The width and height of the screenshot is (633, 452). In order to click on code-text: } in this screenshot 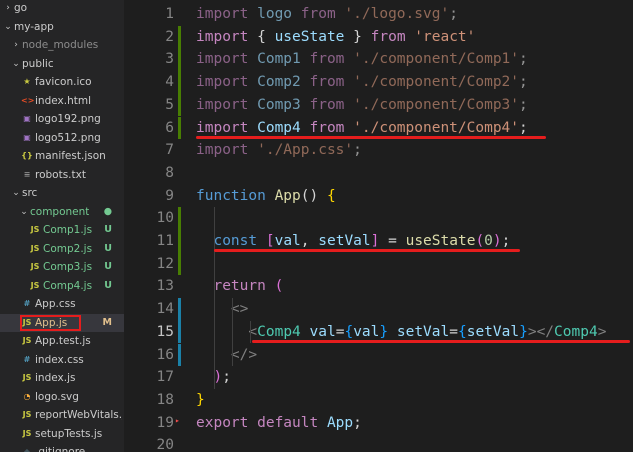, I will do `click(200, 400)`.